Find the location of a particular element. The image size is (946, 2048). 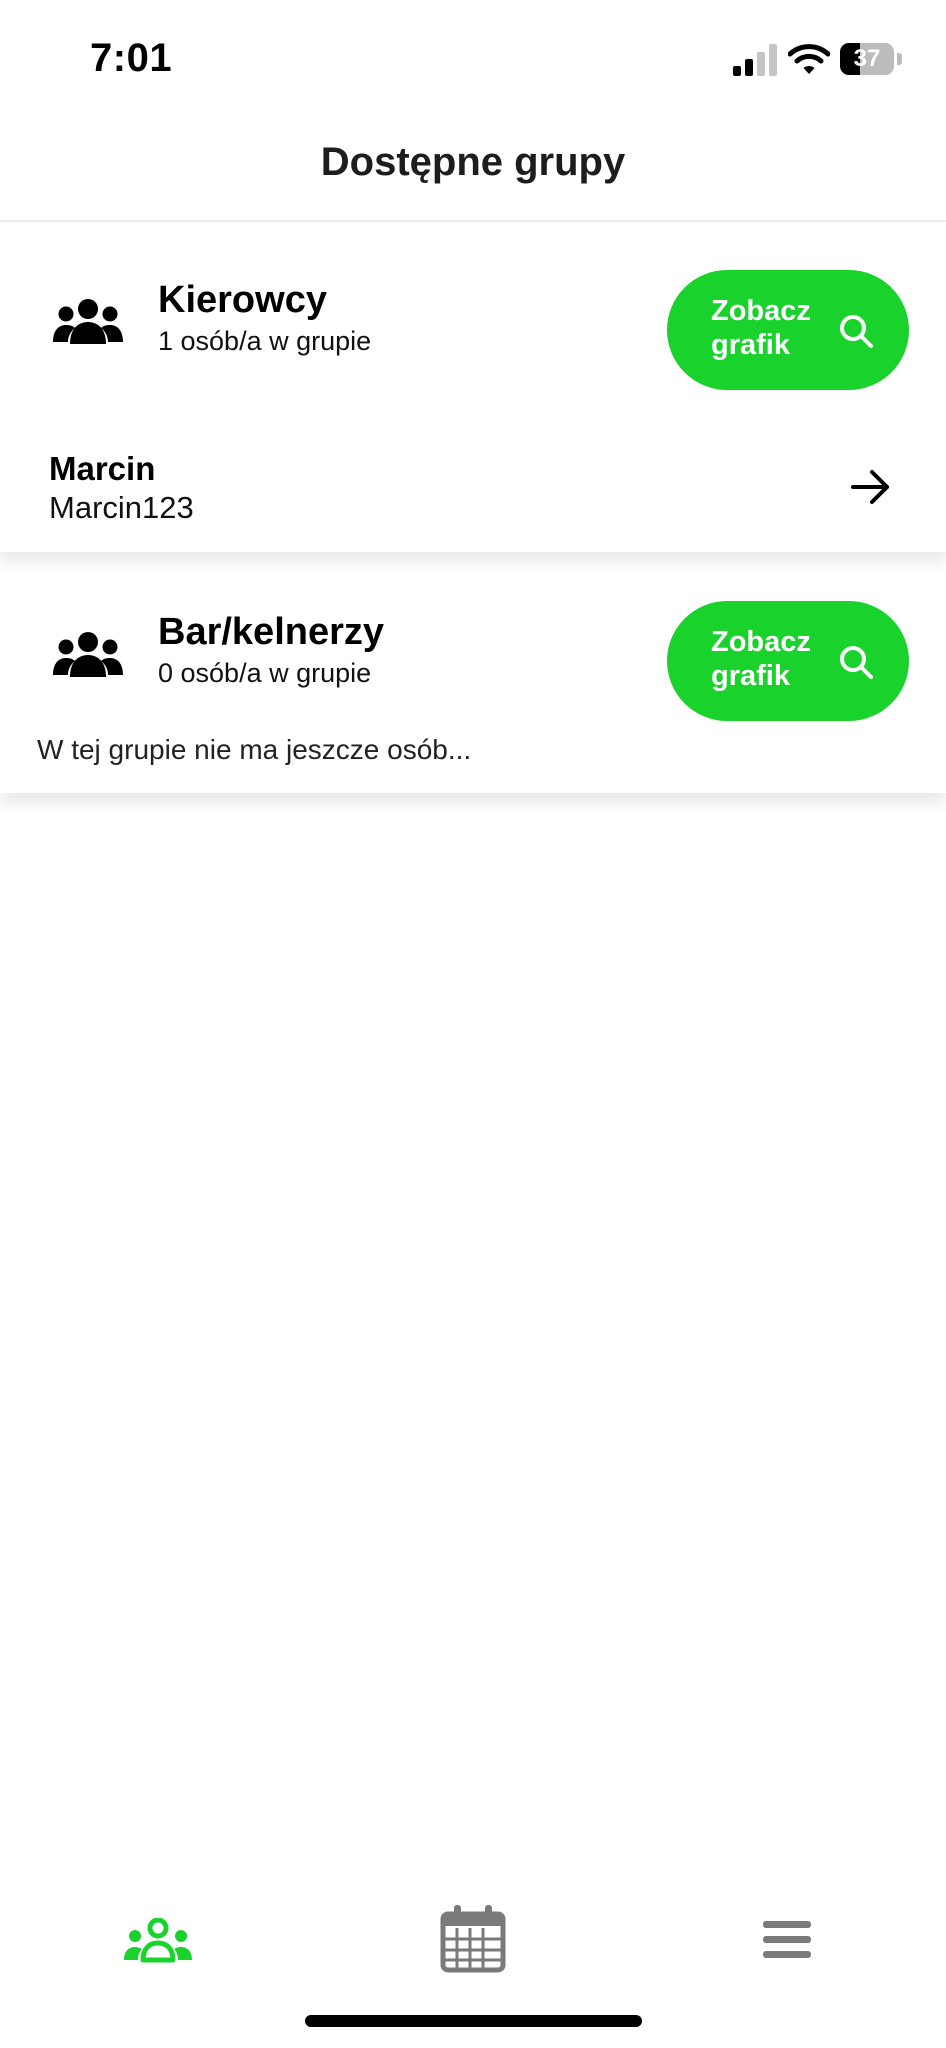

wifi-icon is located at coordinates (809, 59).